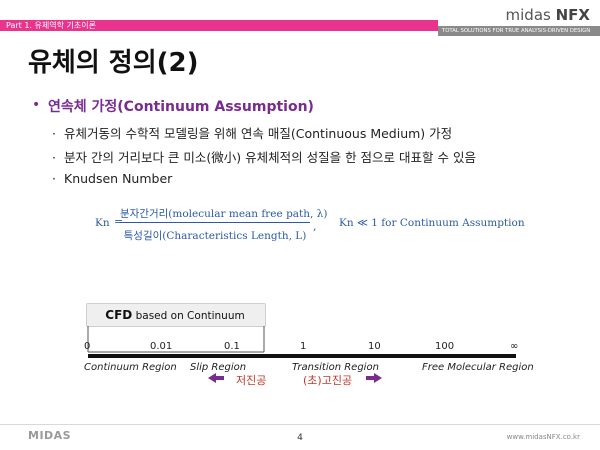  What do you see at coordinates (478, 367) in the screenshot?
I see `region-label: Free Molecular Region` at bounding box center [478, 367].